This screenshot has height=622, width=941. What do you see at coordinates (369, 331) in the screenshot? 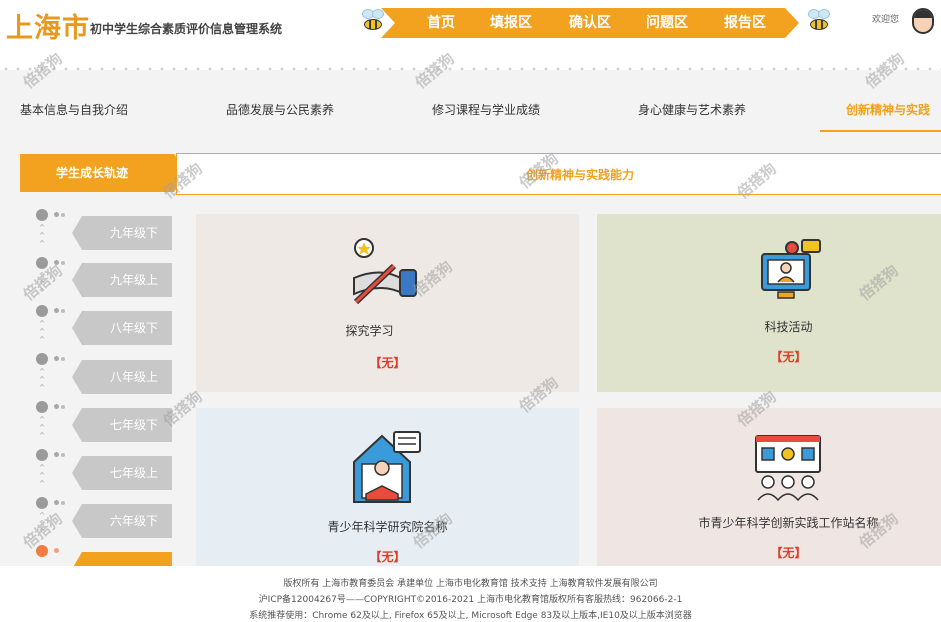
I see `card-title: 探究学习` at bounding box center [369, 331].